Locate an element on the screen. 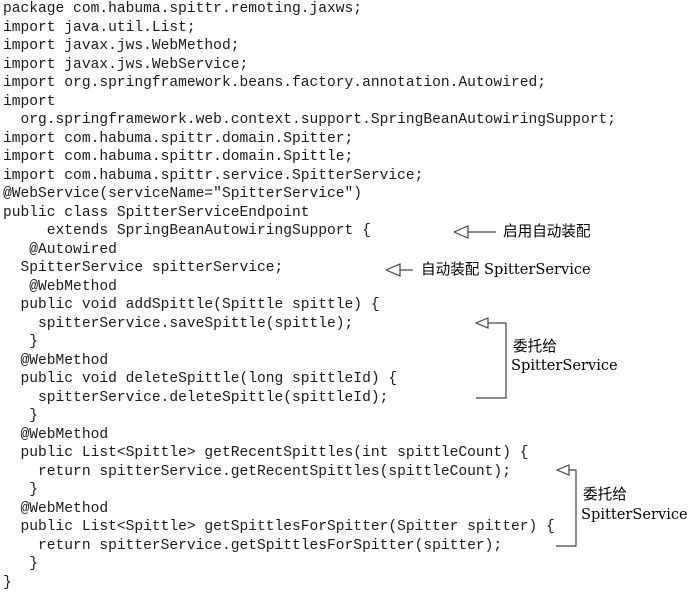 Image resolution: width=700 pixels, height=594 pixels. annotation-autowire-service: 自动装配 SpitterService is located at coordinates (506, 269).